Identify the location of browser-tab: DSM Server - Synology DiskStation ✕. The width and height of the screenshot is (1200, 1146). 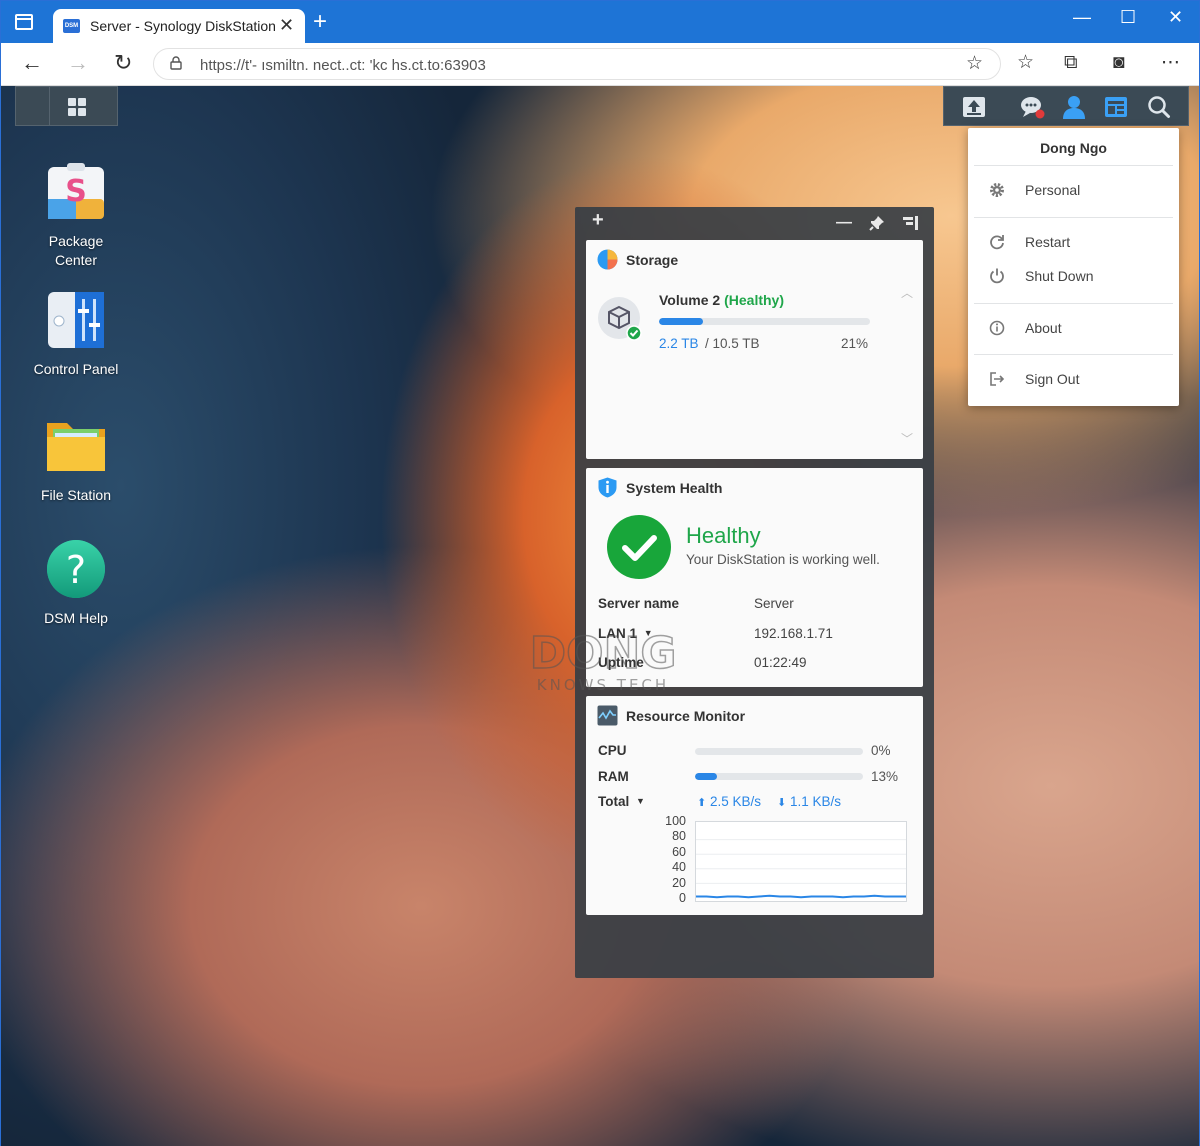
(179, 26).